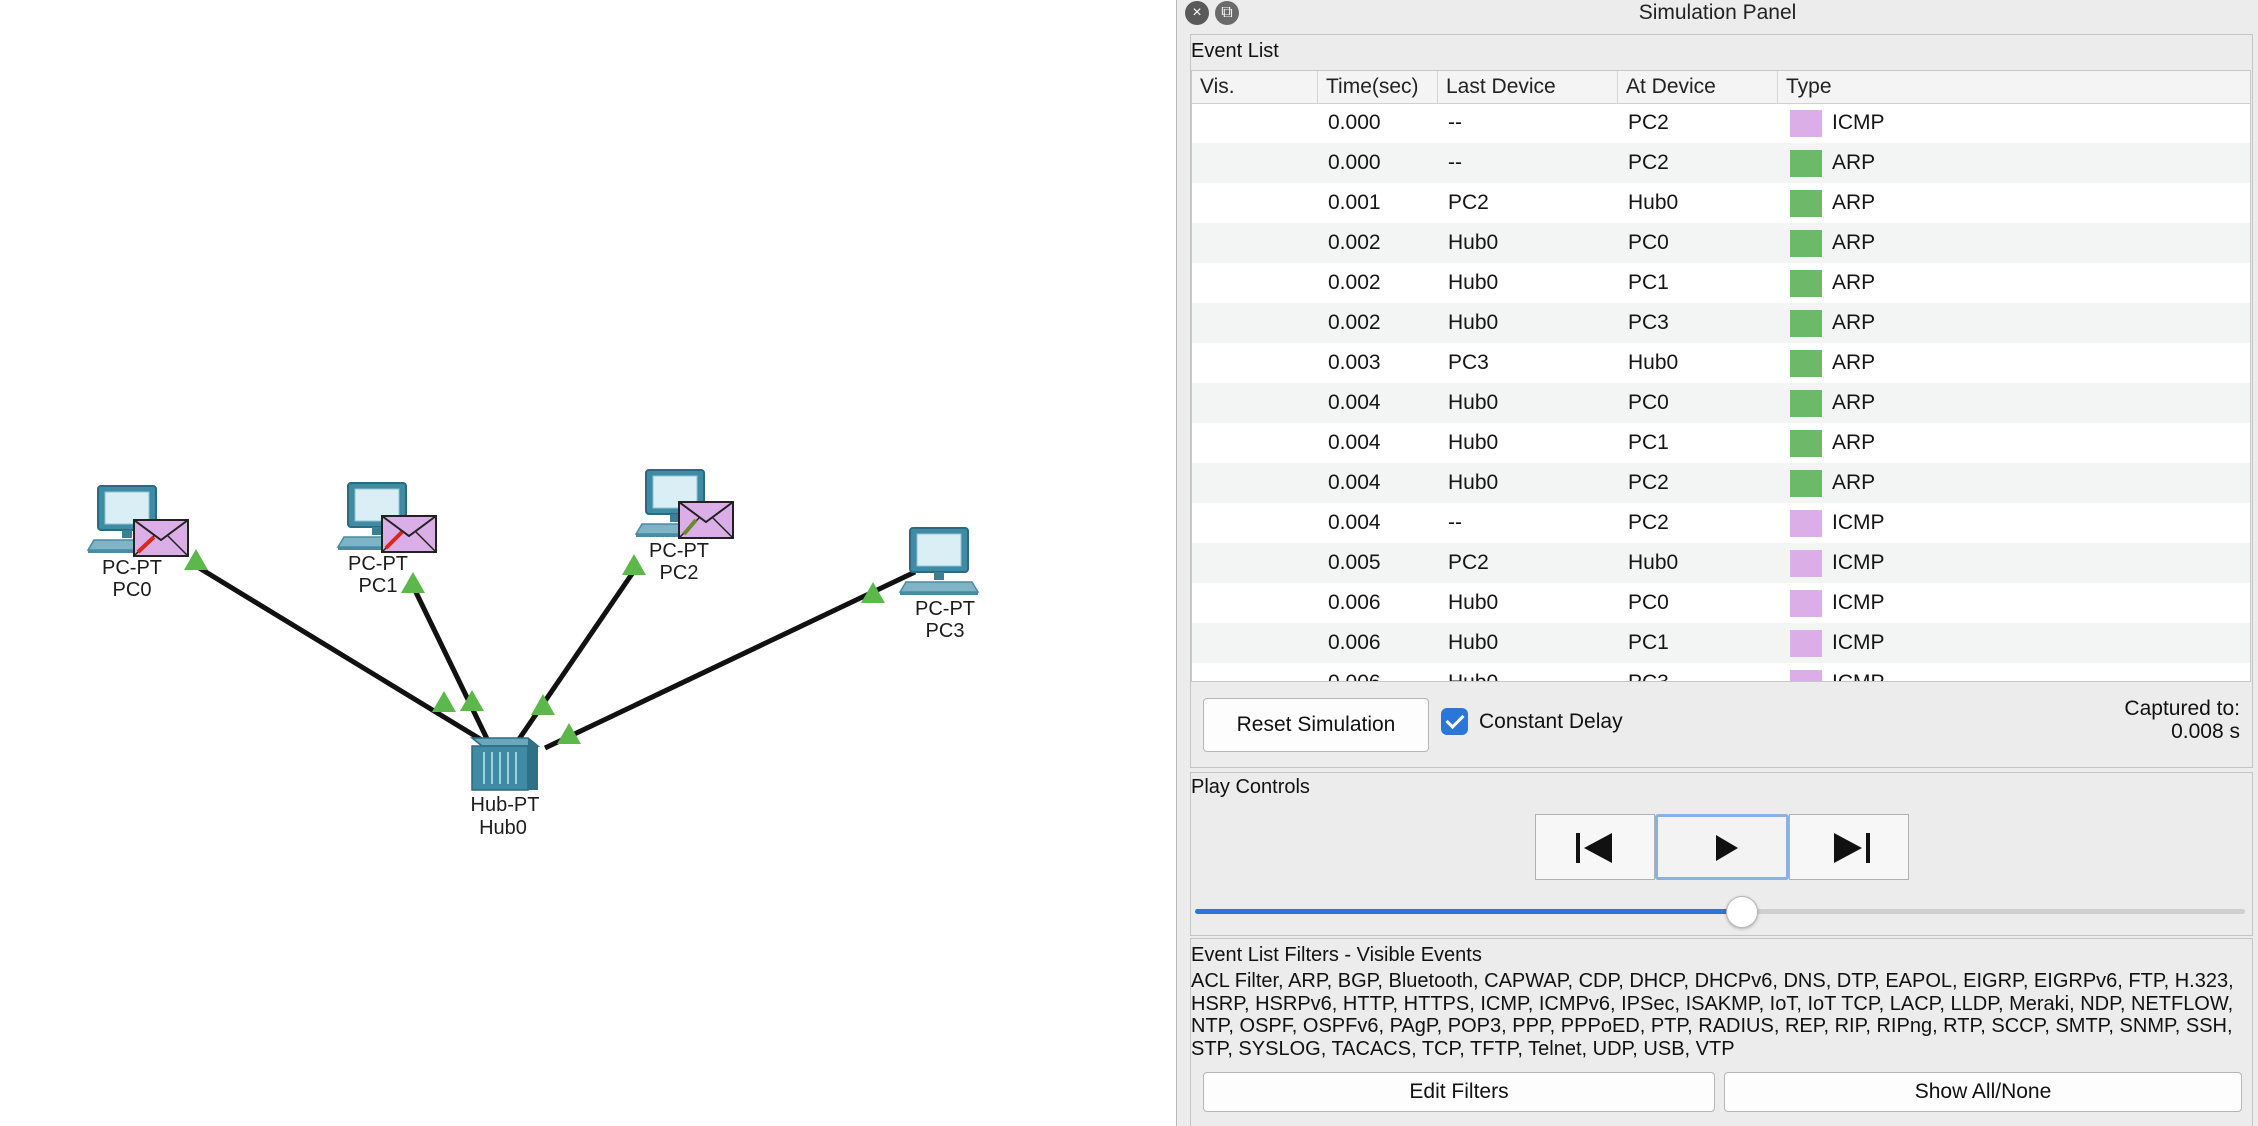 The width and height of the screenshot is (2258, 1126). I want to click on link-status-pc3, so click(873, 592).